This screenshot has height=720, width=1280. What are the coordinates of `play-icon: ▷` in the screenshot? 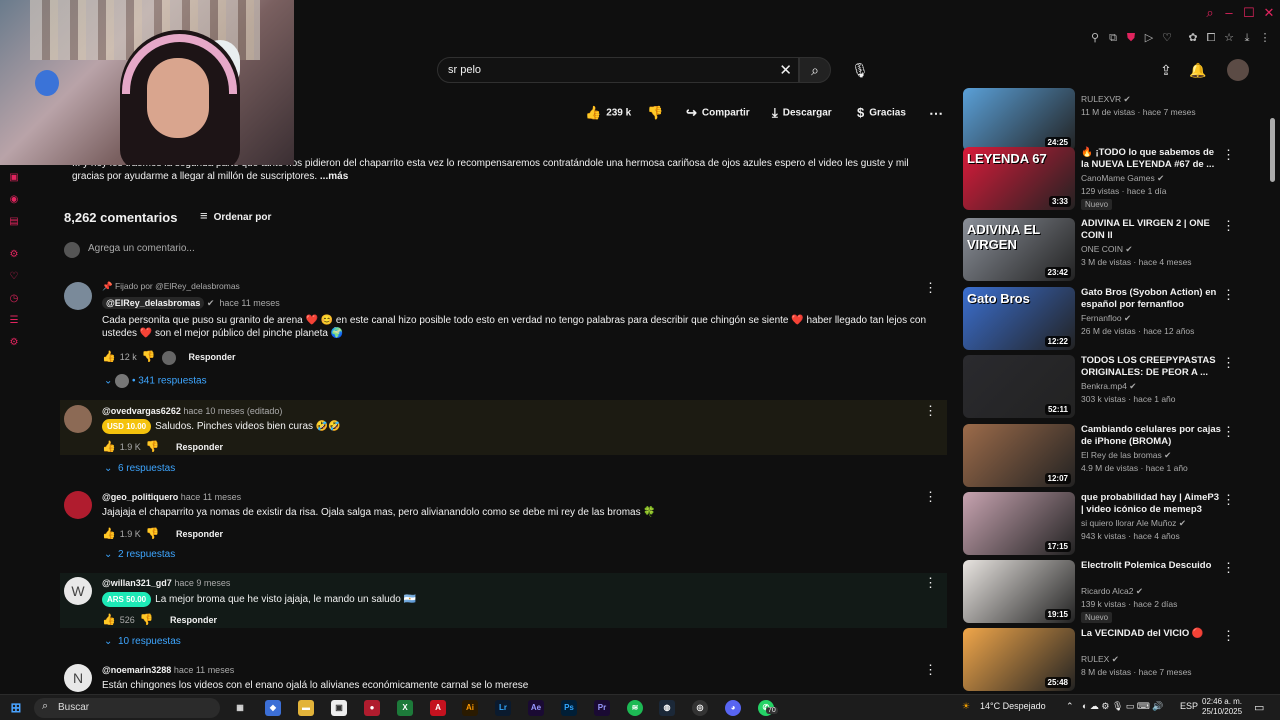 It's located at (1149, 38).